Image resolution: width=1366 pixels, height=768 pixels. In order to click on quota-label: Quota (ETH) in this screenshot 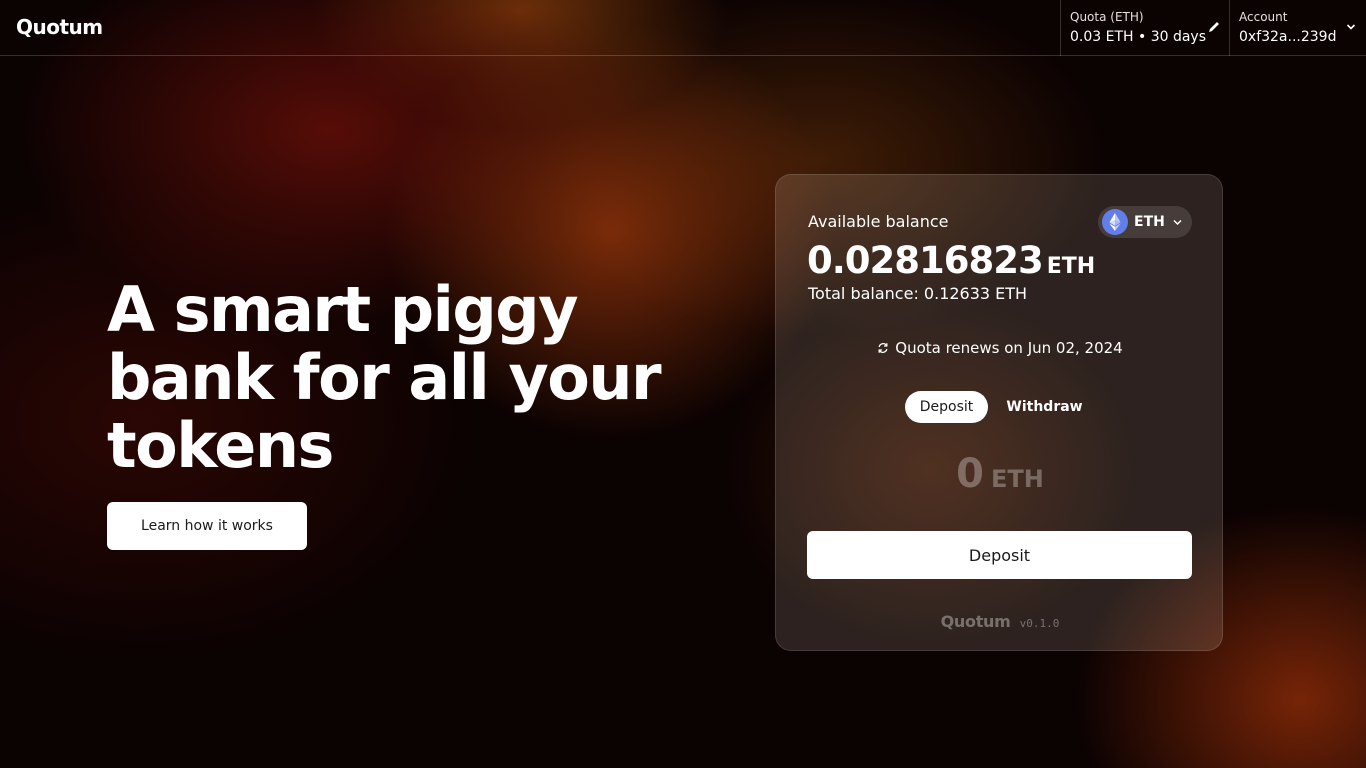, I will do `click(1107, 17)`.